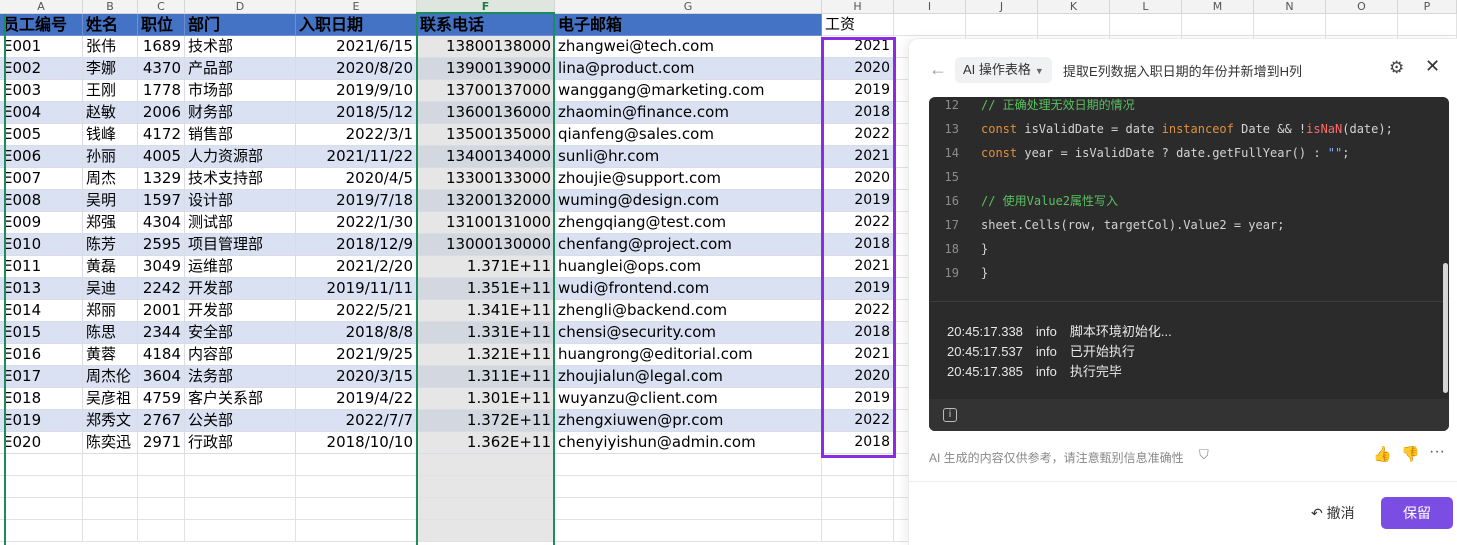 The height and width of the screenshot is (545, 1457). I want to click on table-cell: E015, so click(41, 333).